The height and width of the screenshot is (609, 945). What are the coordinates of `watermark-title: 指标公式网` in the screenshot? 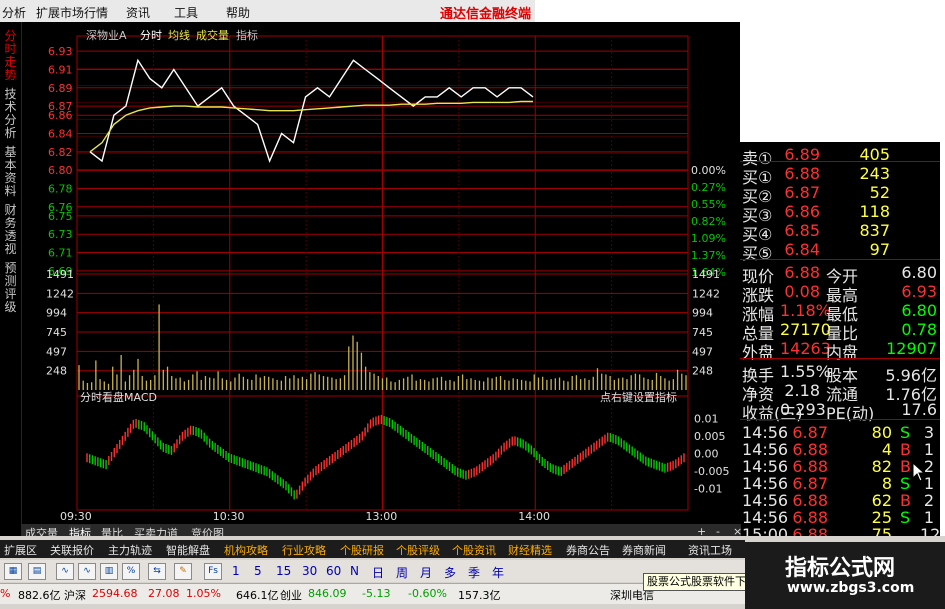 It's located at (840, 568).